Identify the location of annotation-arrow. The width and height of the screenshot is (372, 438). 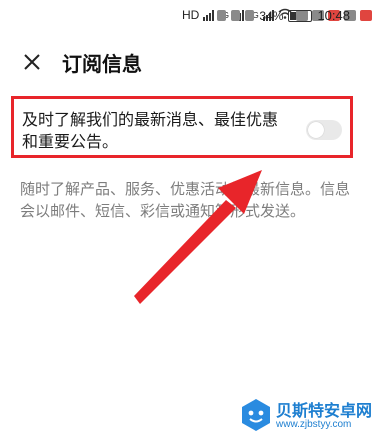
(198, 237).